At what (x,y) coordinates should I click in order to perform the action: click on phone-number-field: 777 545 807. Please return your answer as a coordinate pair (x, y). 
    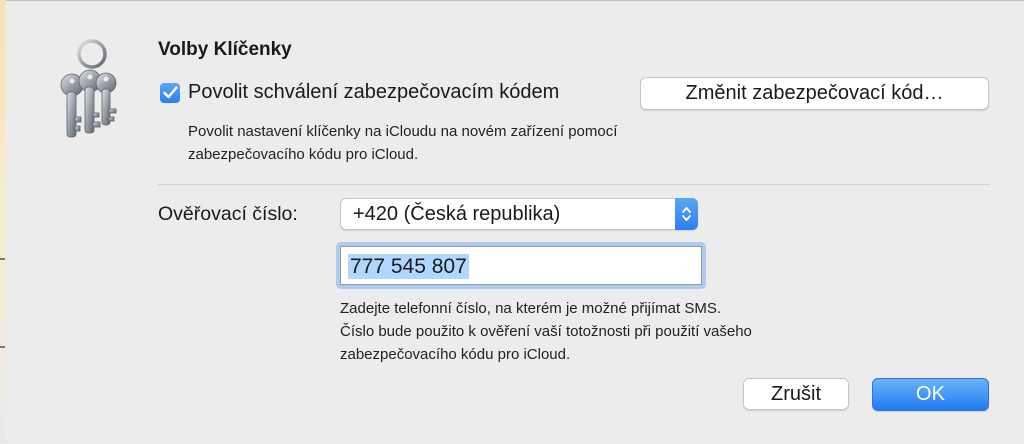
    Looking at the image, I should click on (521, 265).